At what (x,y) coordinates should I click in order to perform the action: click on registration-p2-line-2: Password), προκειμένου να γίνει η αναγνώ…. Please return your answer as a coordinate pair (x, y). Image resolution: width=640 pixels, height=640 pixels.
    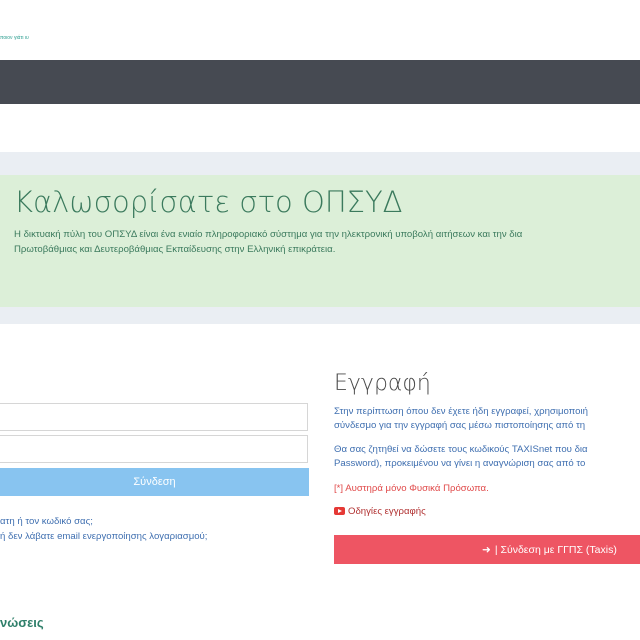
    Looking at the image, I should click on (460, 463).